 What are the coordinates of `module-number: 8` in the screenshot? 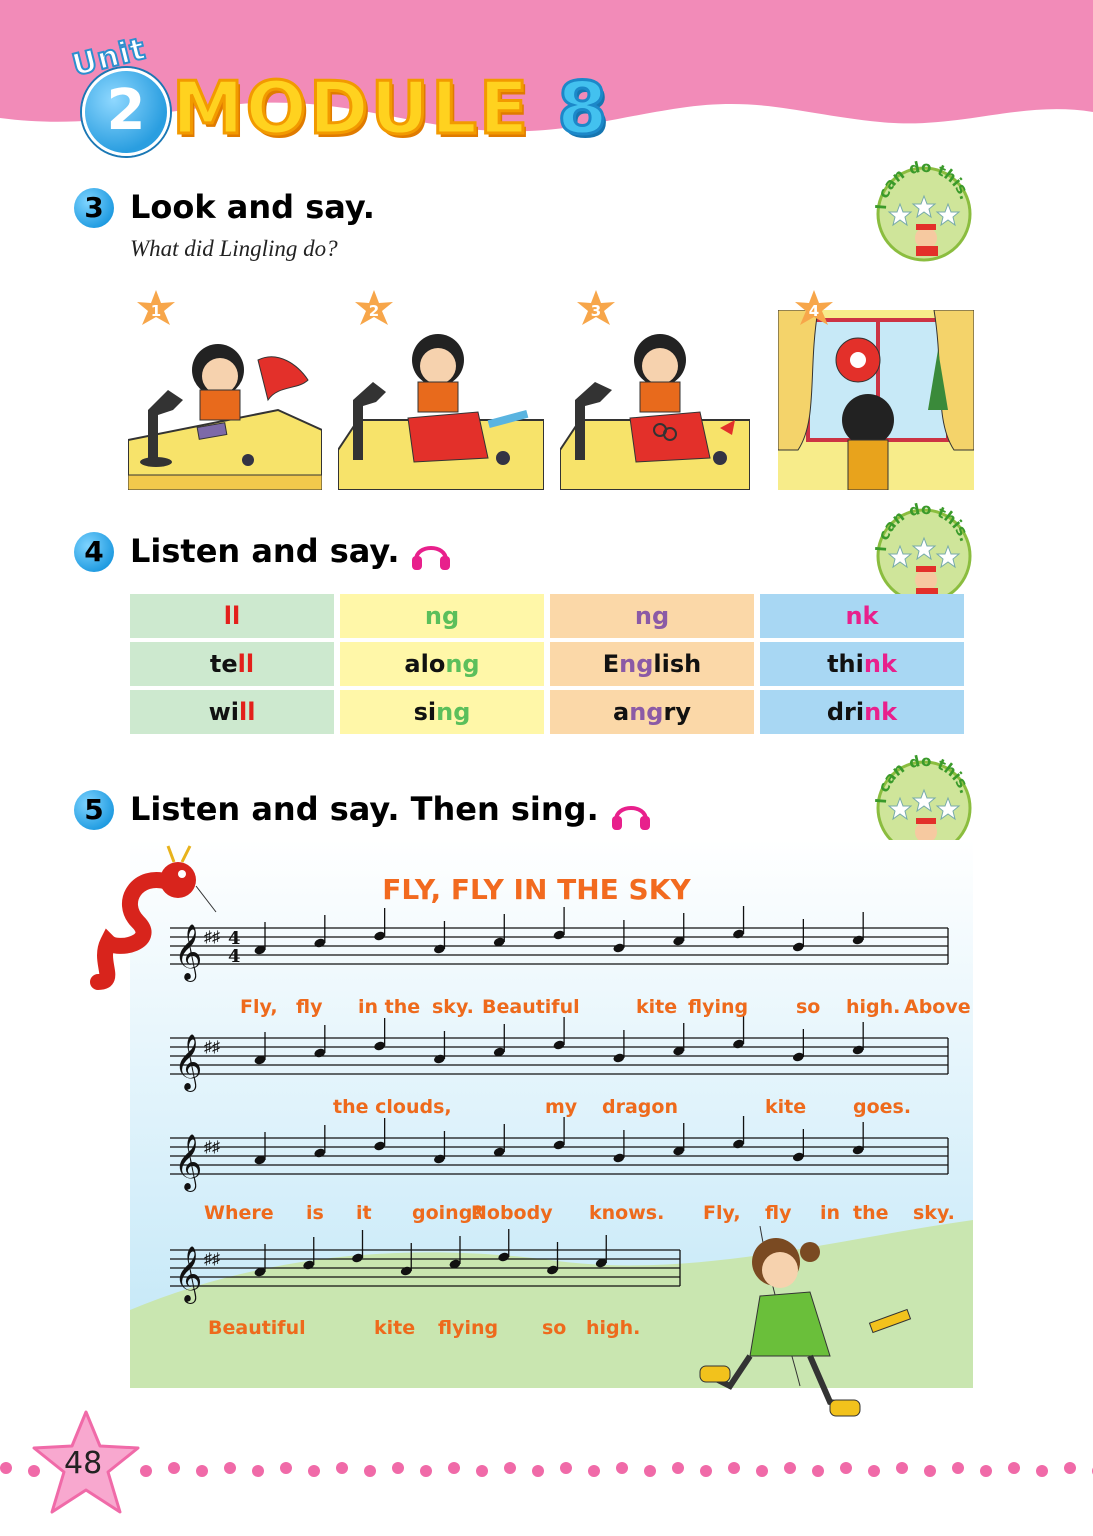 It's located at (583, 108).